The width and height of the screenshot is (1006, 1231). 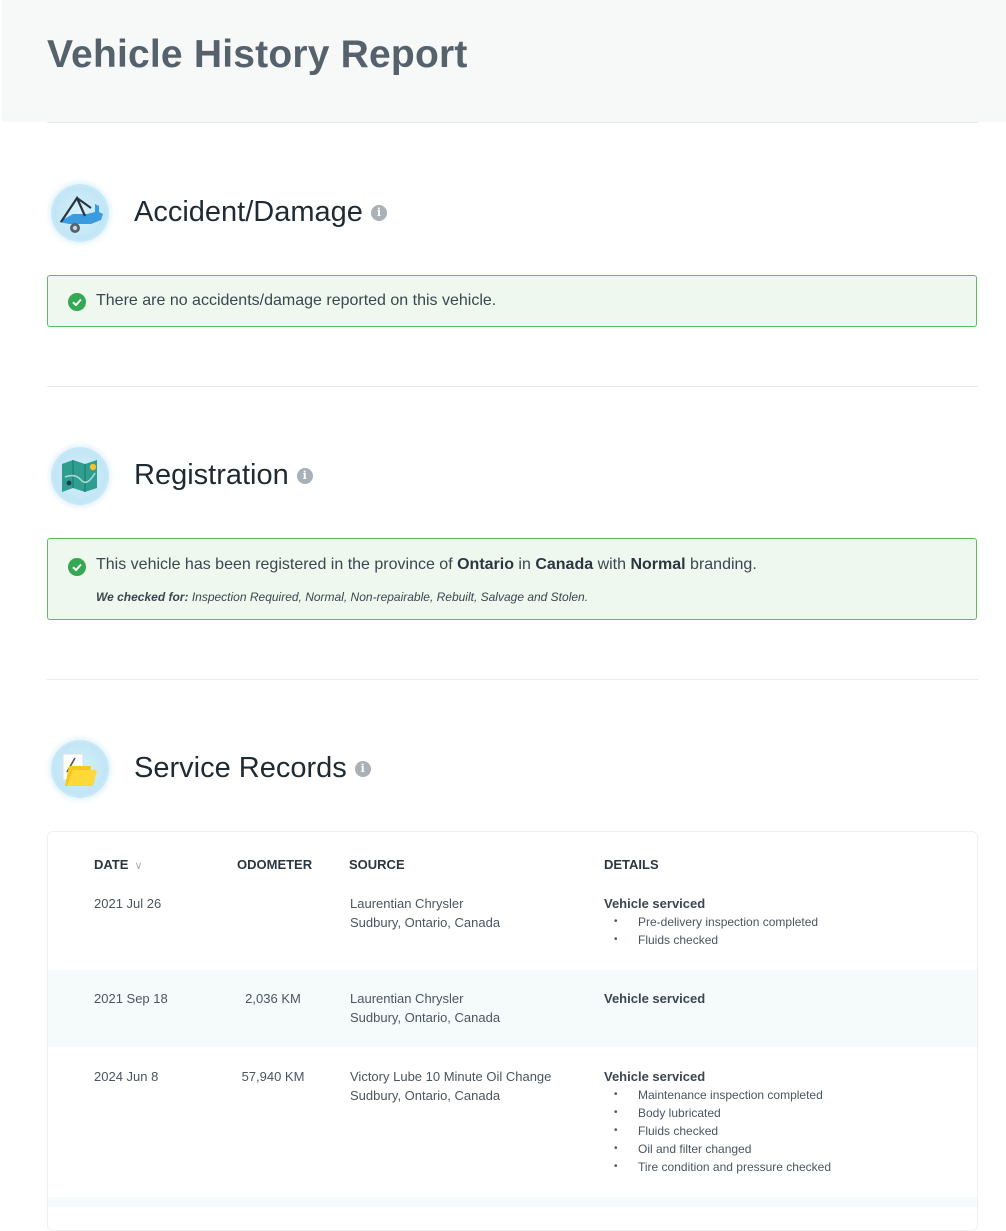 I want to click on detail-item: Maintenance inspection completed, so click(x=717, y=1095).